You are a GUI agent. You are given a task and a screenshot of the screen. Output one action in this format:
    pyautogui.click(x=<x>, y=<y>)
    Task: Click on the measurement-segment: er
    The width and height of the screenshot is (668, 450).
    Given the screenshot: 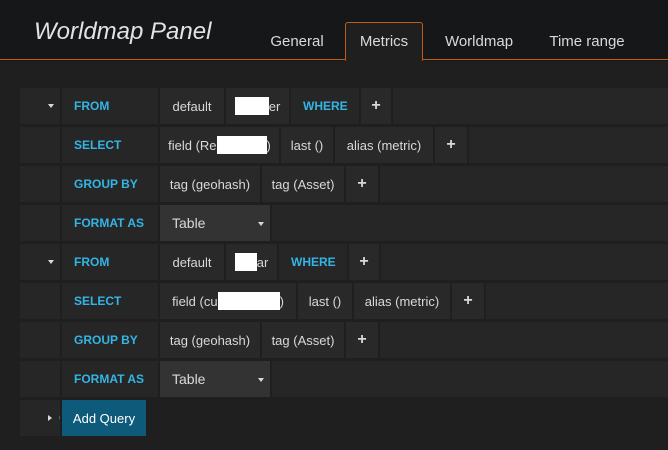 What is the action you would take?
    pyautogui.click(x=257, y=106)
    